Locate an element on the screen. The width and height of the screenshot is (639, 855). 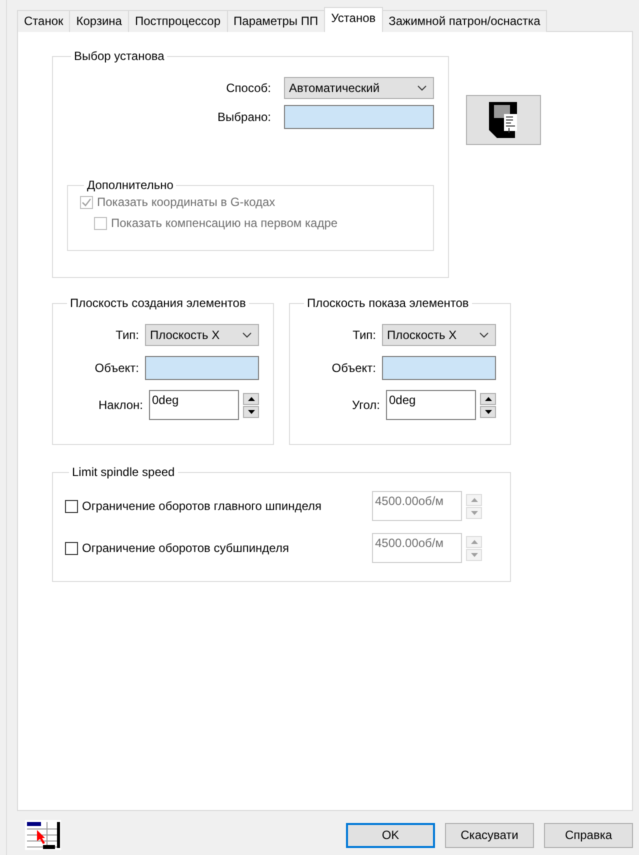
field-label: Наклон: is located at coordinates (120, 405).